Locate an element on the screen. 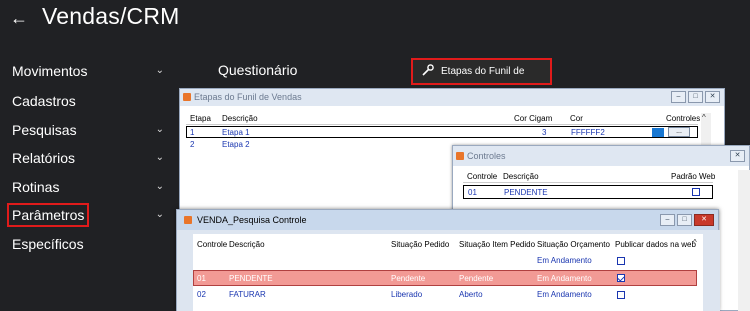 Image resolution: width=750 pixels, height=311 pixels. sidebar-item-label: Rotinas is located at coordinates (36, 187).